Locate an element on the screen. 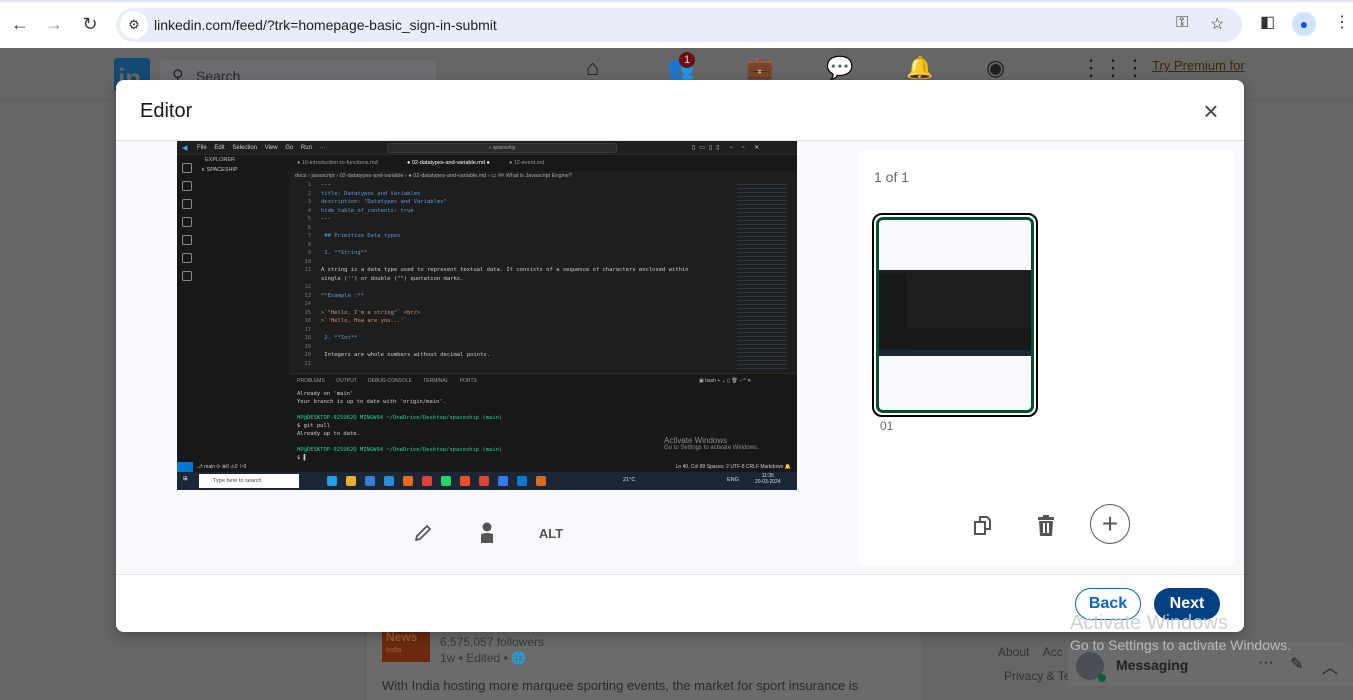  terminal-line: $ git pull is located at coordinates (314, 426).